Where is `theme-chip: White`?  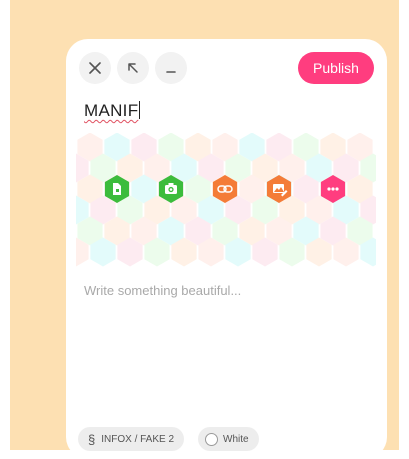 theme-chip: White is located at coordinates (228, 439).